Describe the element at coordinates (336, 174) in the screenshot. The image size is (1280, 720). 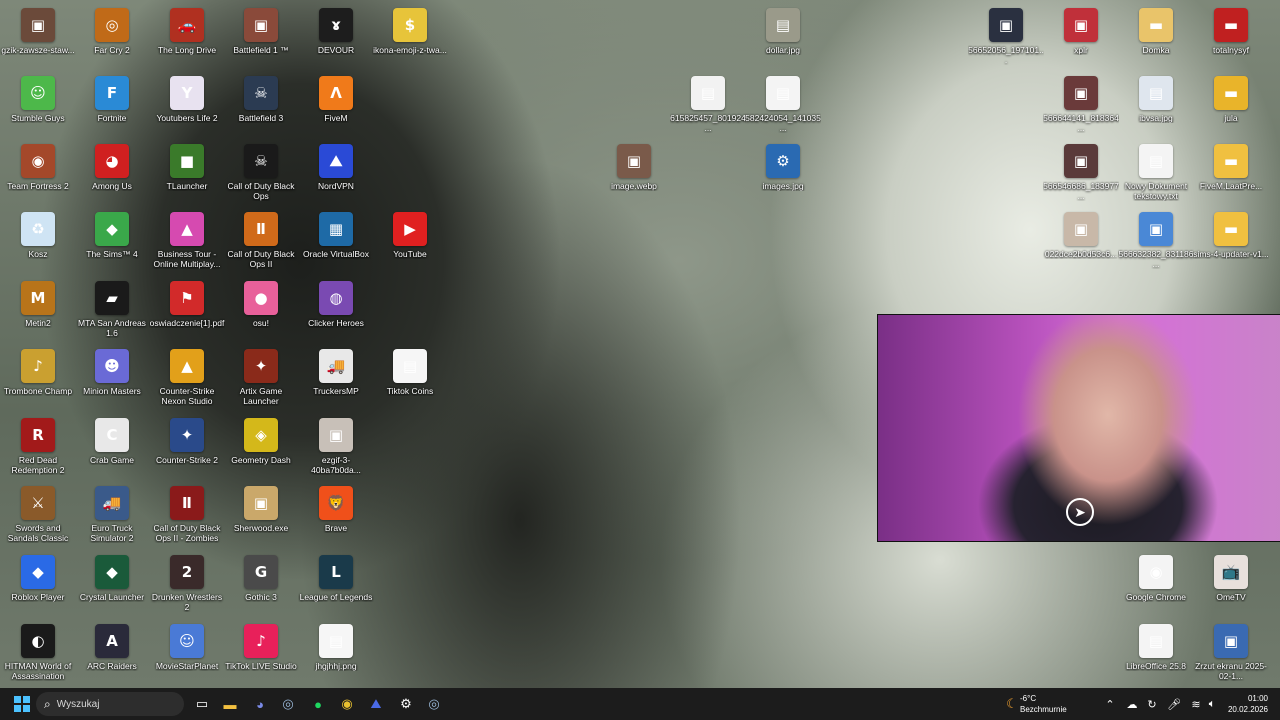
I see `desktop-icon: ⛰ NordVPN` at that location.